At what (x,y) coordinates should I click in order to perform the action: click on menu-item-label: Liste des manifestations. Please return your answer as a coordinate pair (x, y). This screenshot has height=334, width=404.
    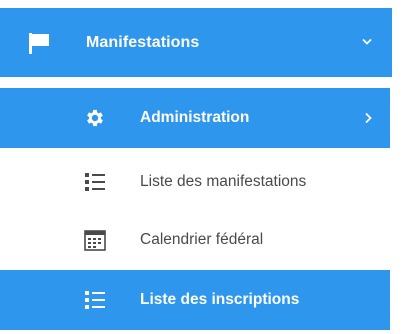
    Looking at the image, I should click on (223, 181).